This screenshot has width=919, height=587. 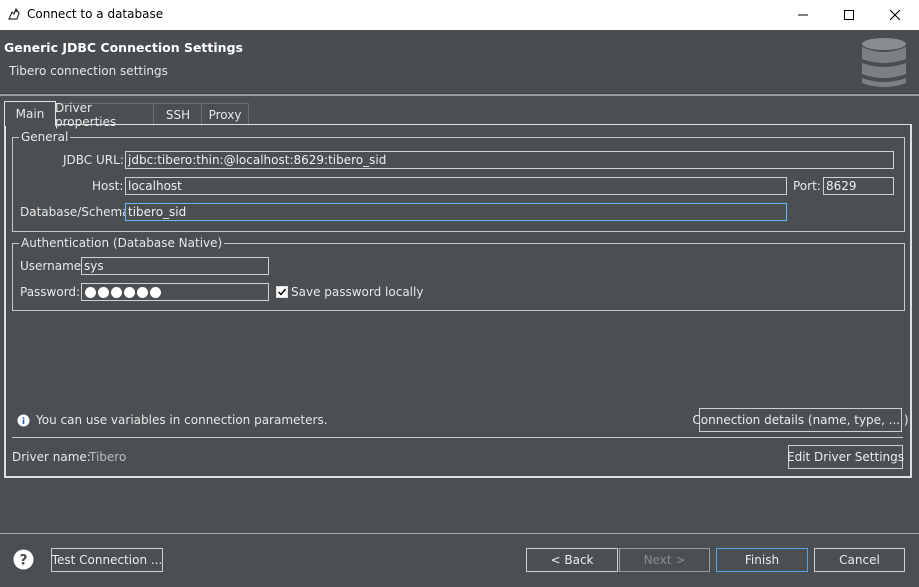 I want to click on finish-label: Finish, so click(x=762, y=560).